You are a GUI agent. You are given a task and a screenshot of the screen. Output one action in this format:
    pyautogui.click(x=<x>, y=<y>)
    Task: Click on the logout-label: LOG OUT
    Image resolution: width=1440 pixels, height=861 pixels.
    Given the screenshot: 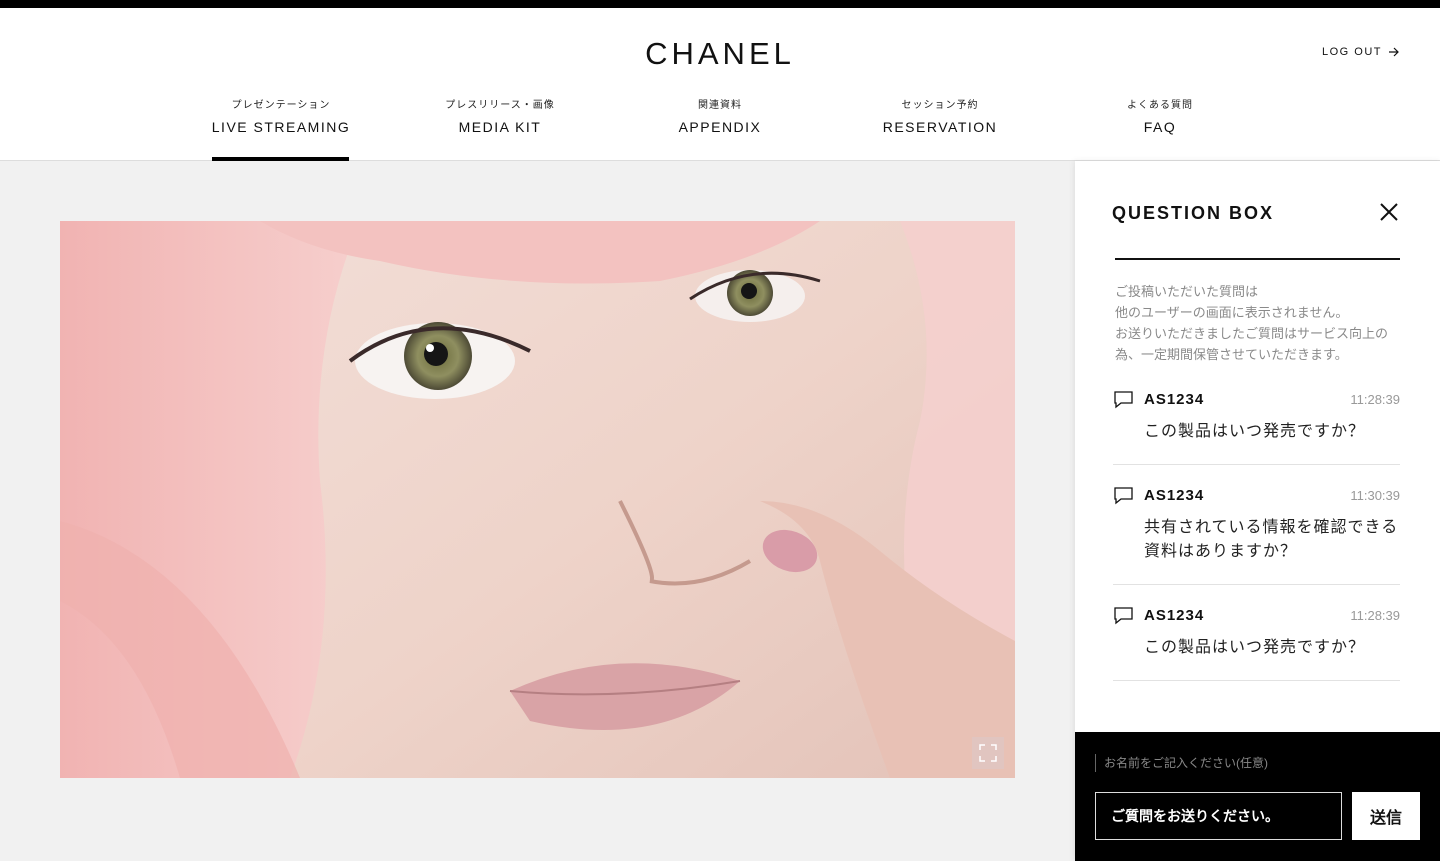 What is the action you would take?
    pyautogui.click(x=1351, y=52)
    